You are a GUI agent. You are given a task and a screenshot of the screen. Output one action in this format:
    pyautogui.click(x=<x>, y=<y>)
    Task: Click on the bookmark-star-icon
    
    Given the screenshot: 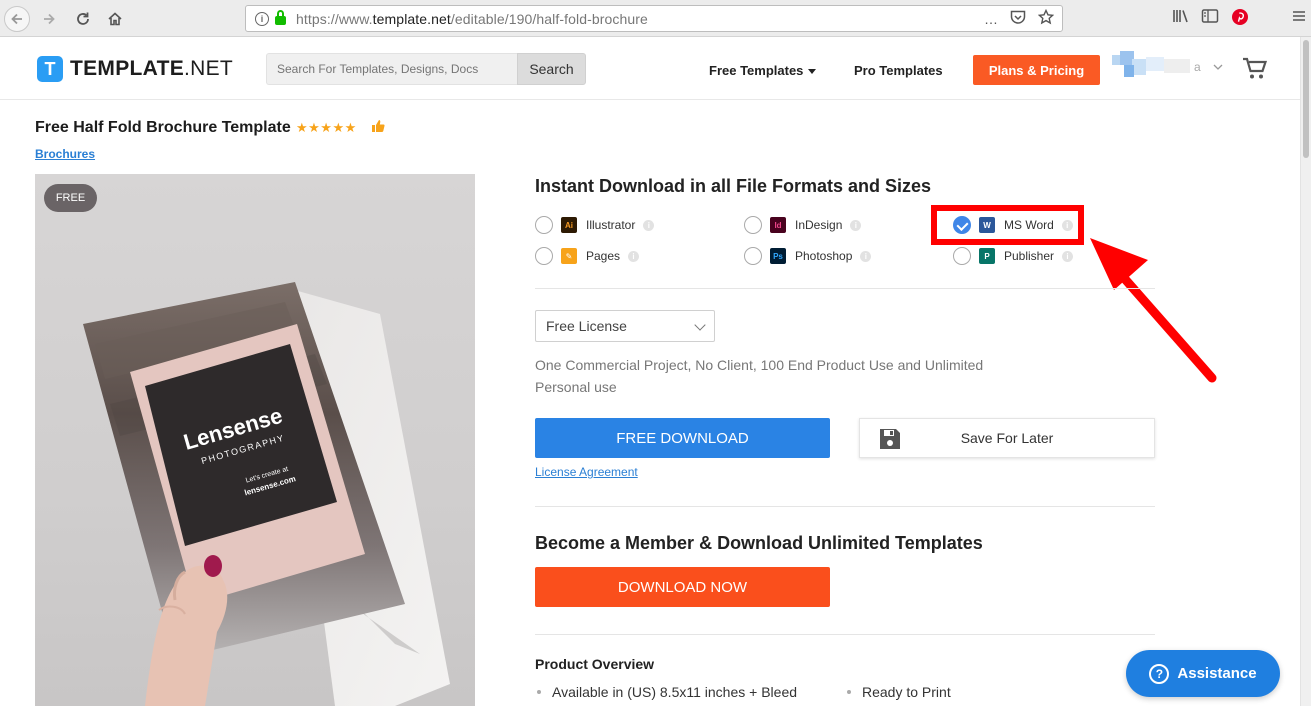 What is the action you would take?
    pyautogui.click(x=1046, y=18)
    